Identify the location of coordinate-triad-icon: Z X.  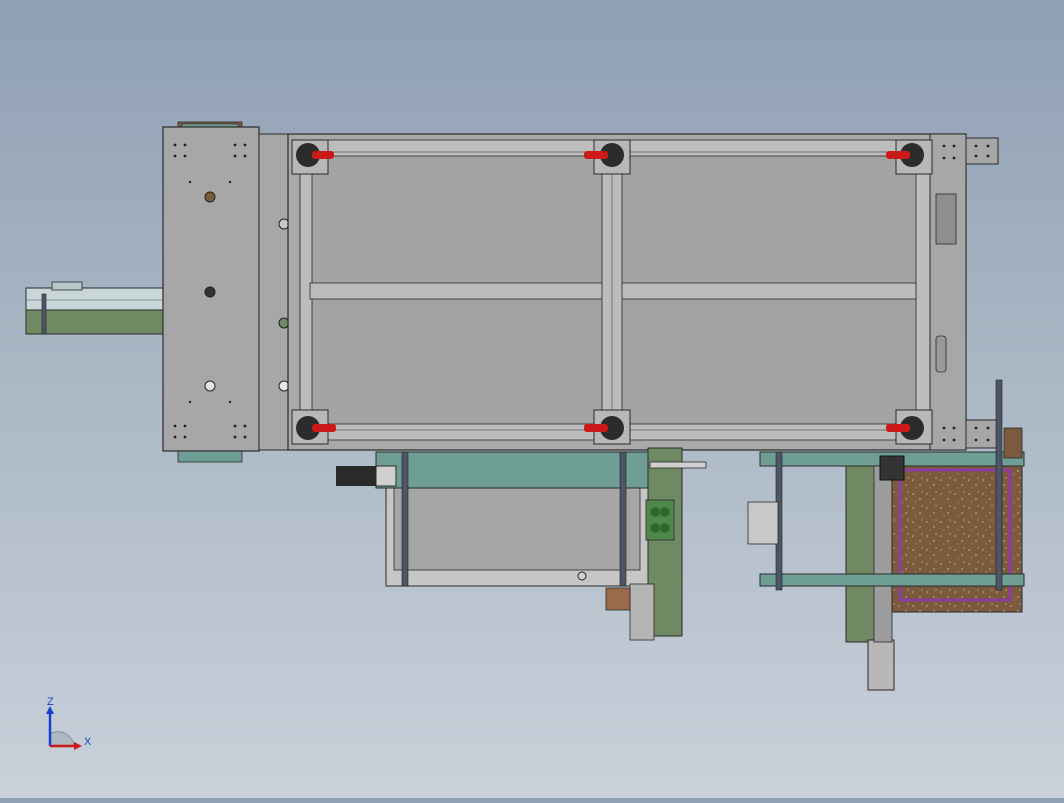
(69, 723).